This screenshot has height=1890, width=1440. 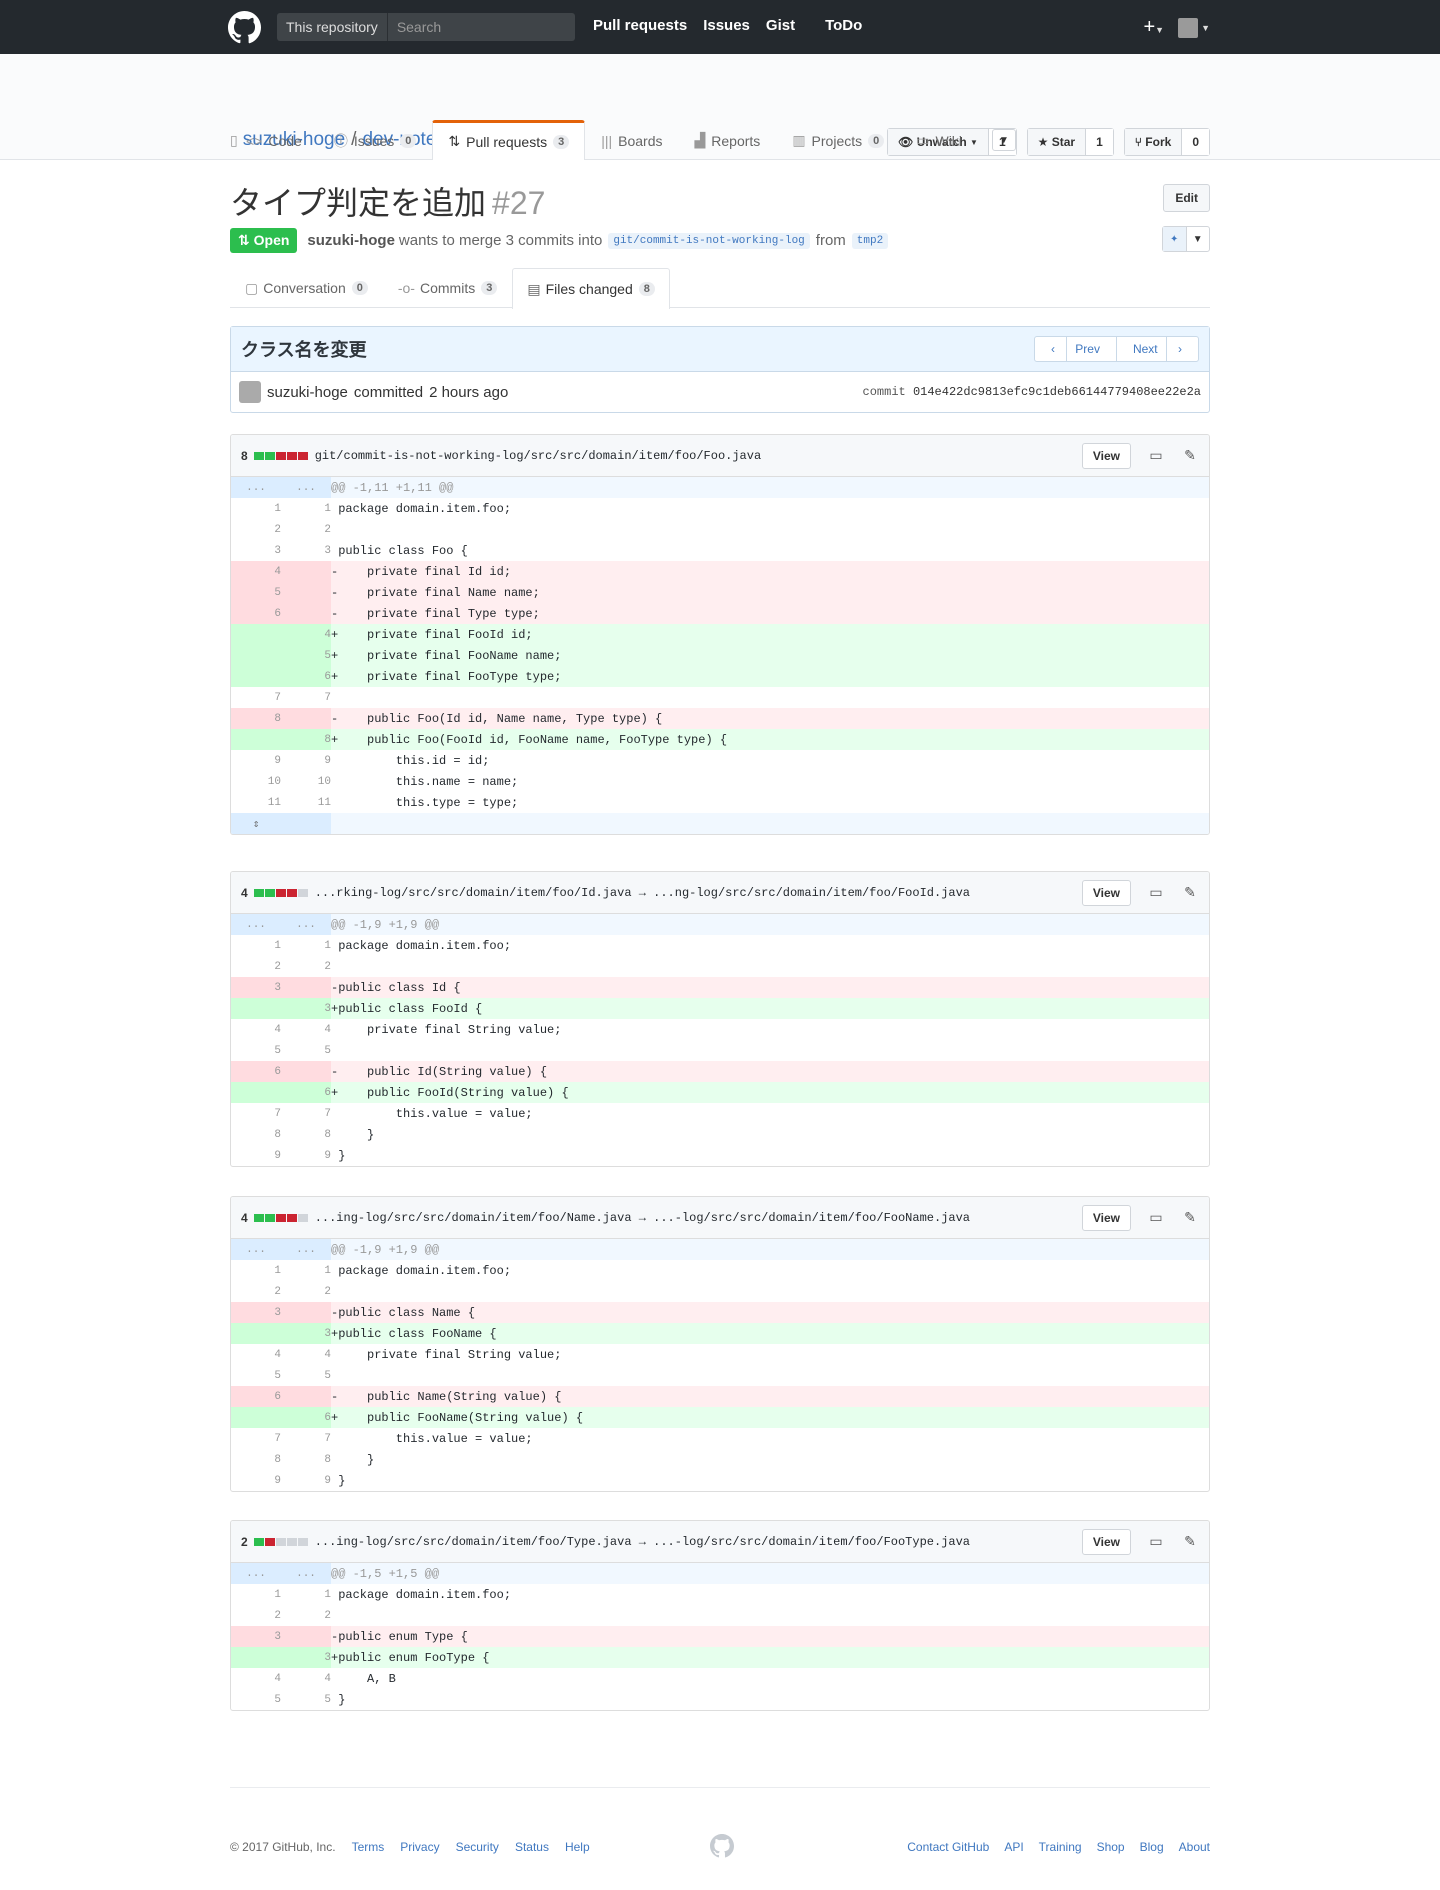 What do you see at coordinates (414, 27) in the screenshot?
I see `search-input: Search` at bounding box center [414, 27].